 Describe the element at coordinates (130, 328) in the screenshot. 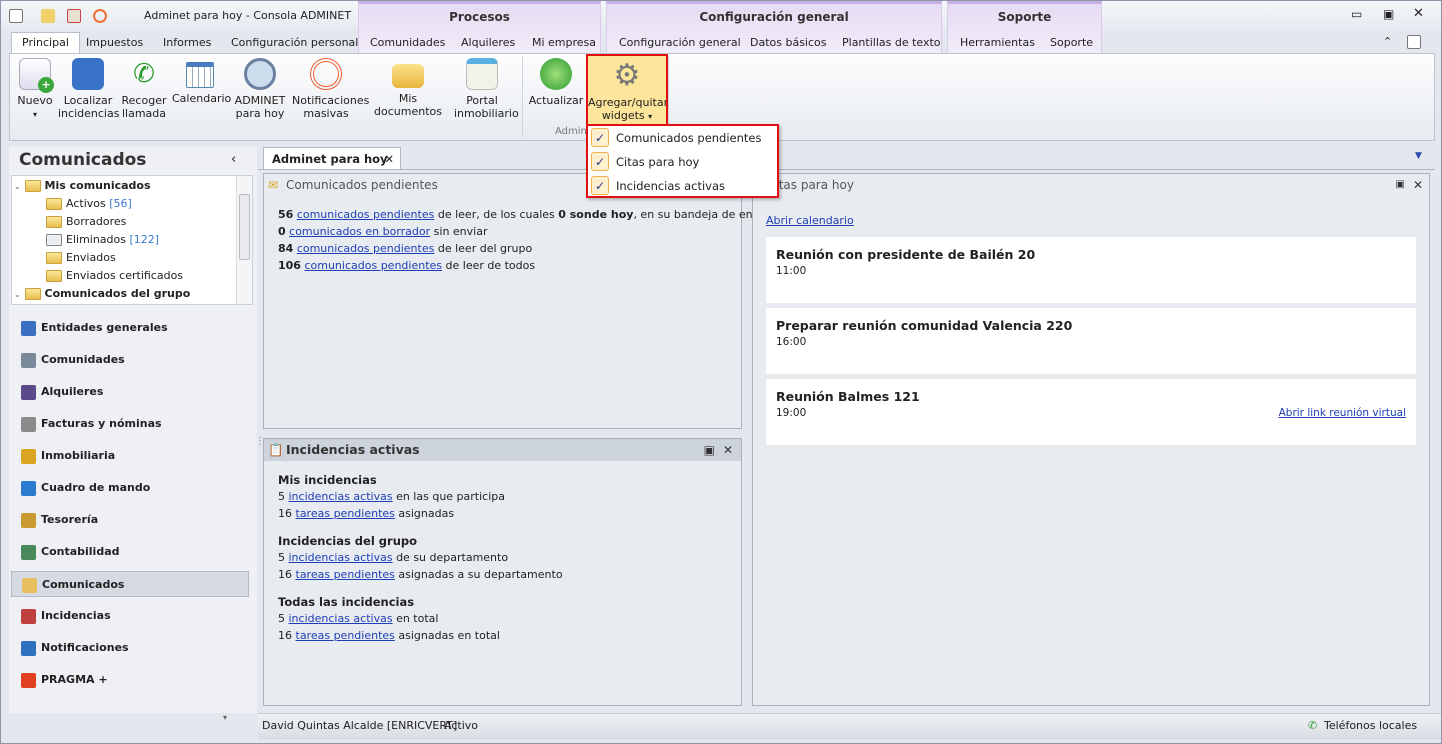

I see `nav-item-entidades-generales: Entidades generales` at that location.